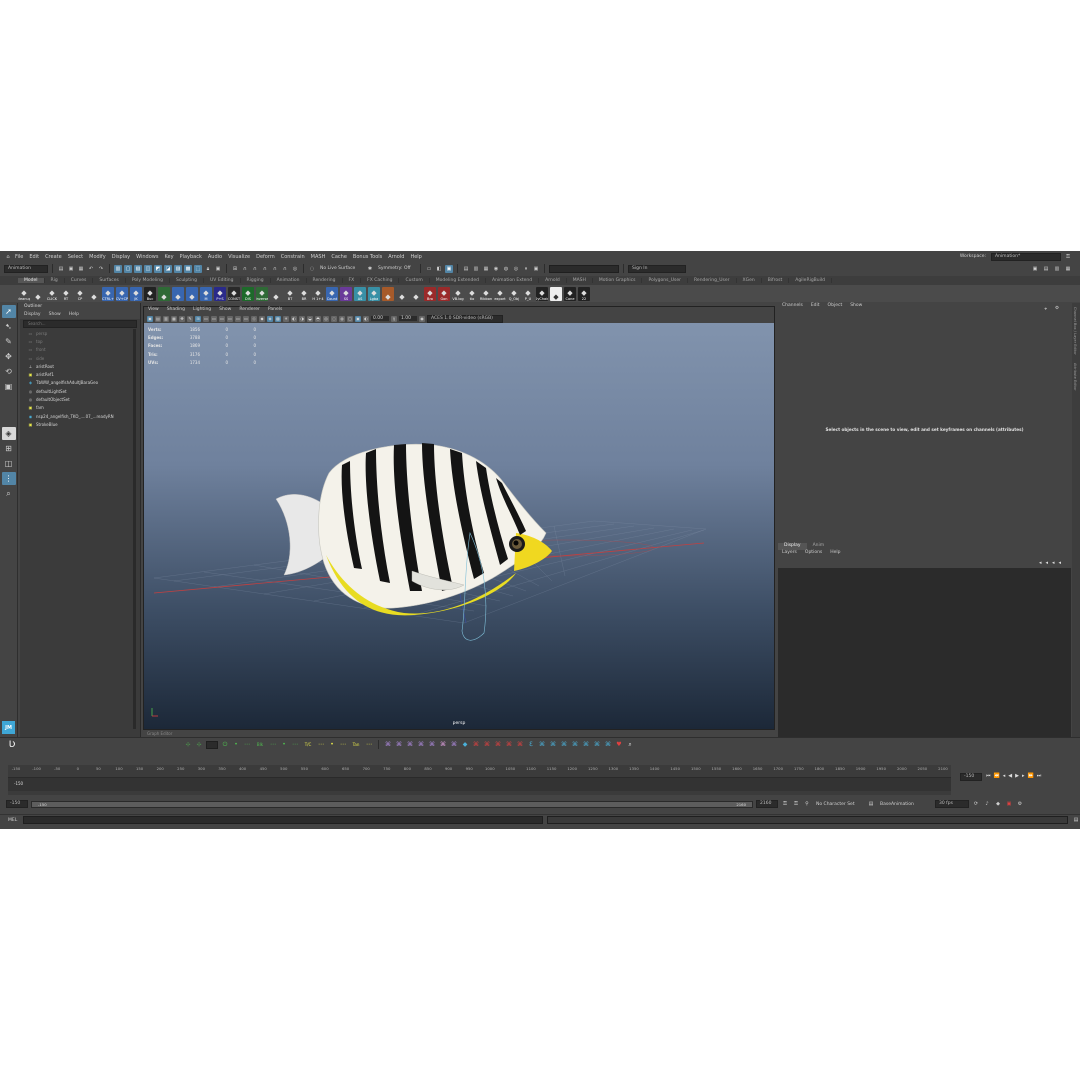 Image resolution: width=1080 pixels, height=1080 pixels. Describe the element at coordinates (19, 257) in the screenshot. I see `menu-file: File` at that location.